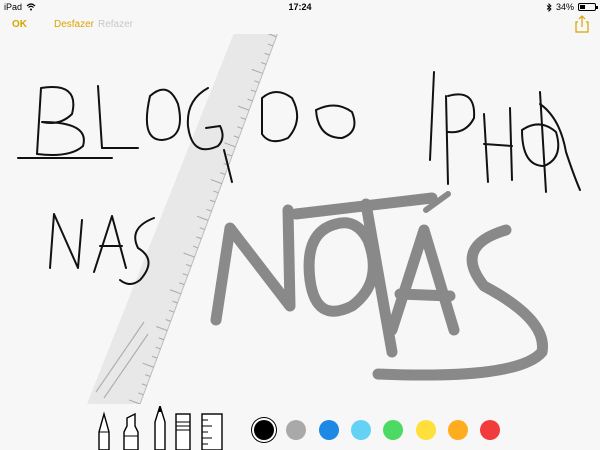 The height and width of the screenshot is (450, 600). I want to click on pen-tool, so click(104, 430).